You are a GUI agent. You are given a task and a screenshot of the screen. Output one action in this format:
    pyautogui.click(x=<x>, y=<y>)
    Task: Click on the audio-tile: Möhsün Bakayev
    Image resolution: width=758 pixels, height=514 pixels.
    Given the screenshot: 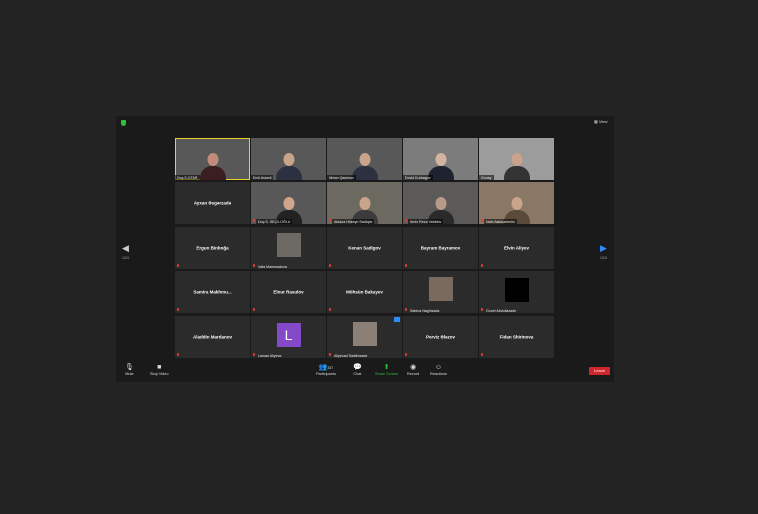 What is the action you would take?
    pyautogui.click(x=364, y=292)
    